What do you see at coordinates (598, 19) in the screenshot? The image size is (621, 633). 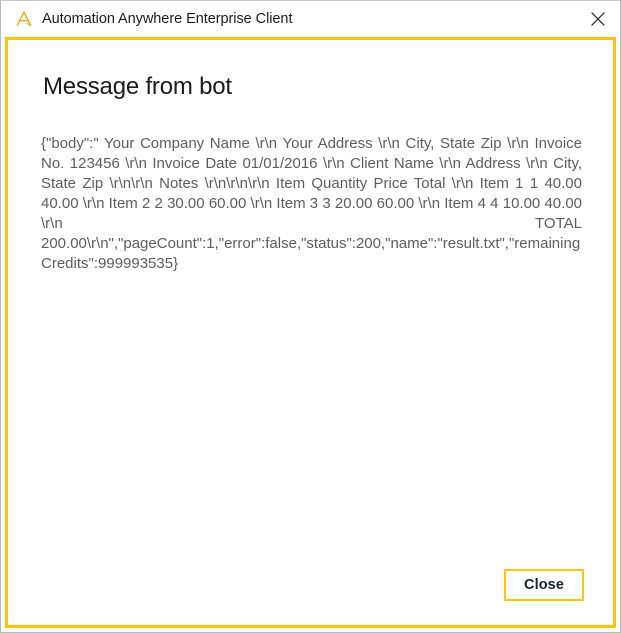 I see `close-icon` at bounding box center [598, 19].